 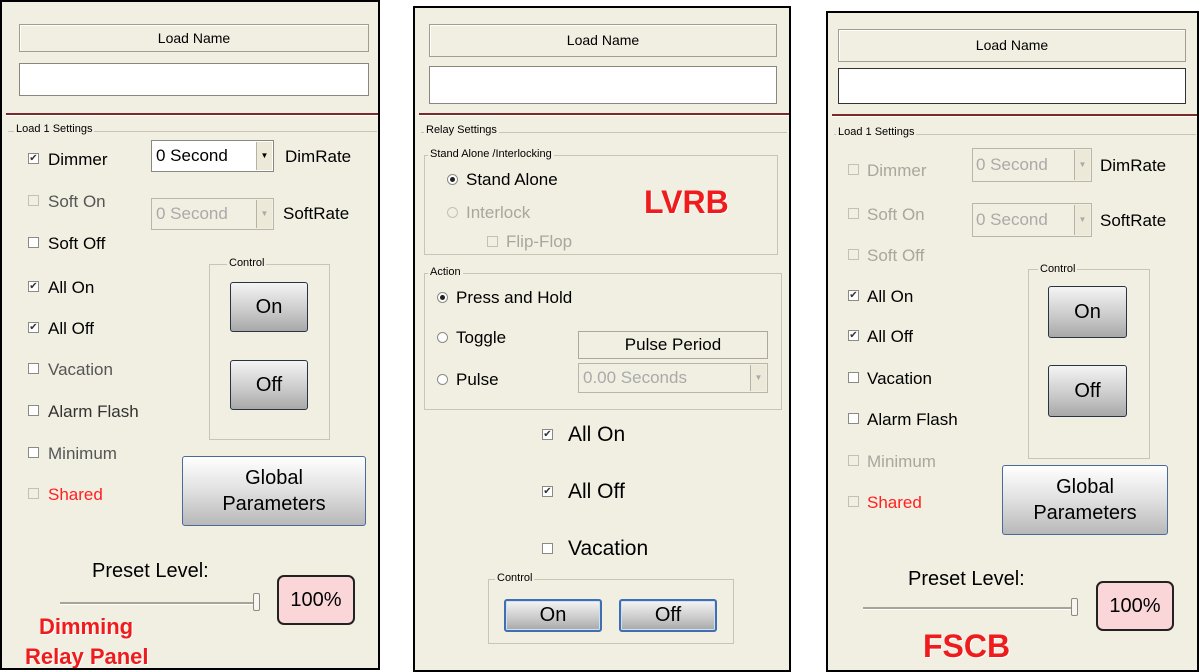 I want to click on settings-title: Load 1 Settings, so click(x=876, y=132).